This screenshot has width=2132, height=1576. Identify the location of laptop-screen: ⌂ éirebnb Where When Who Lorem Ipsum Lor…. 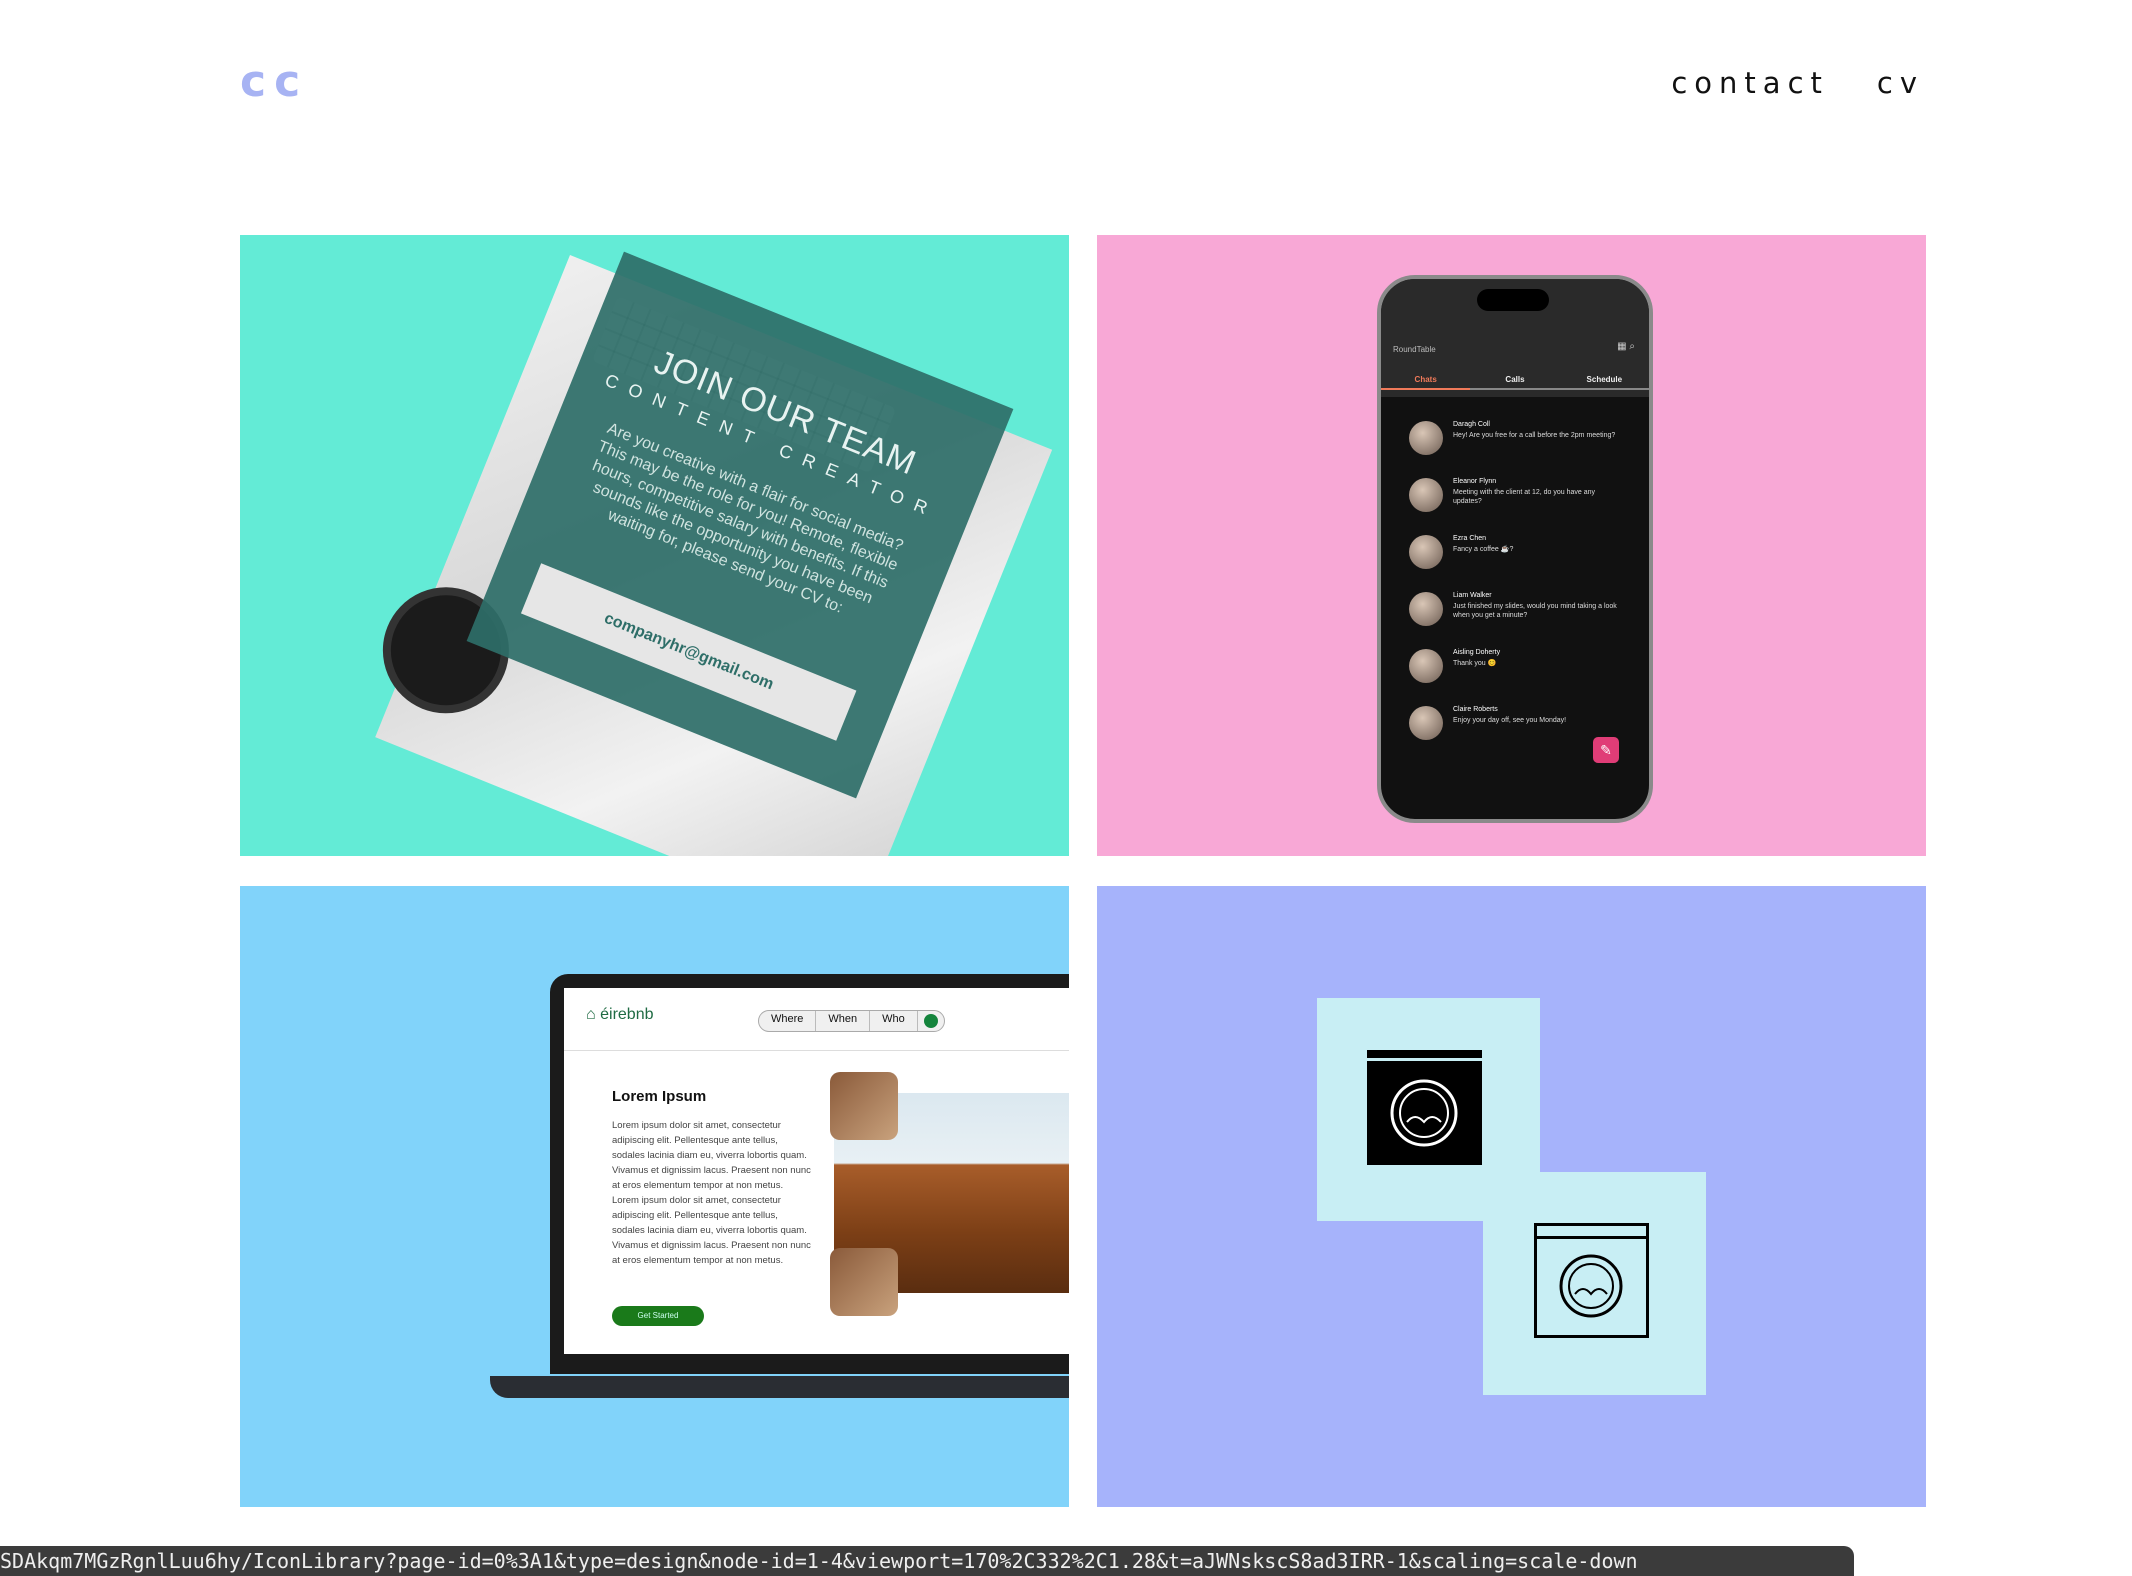
(816, 1171).